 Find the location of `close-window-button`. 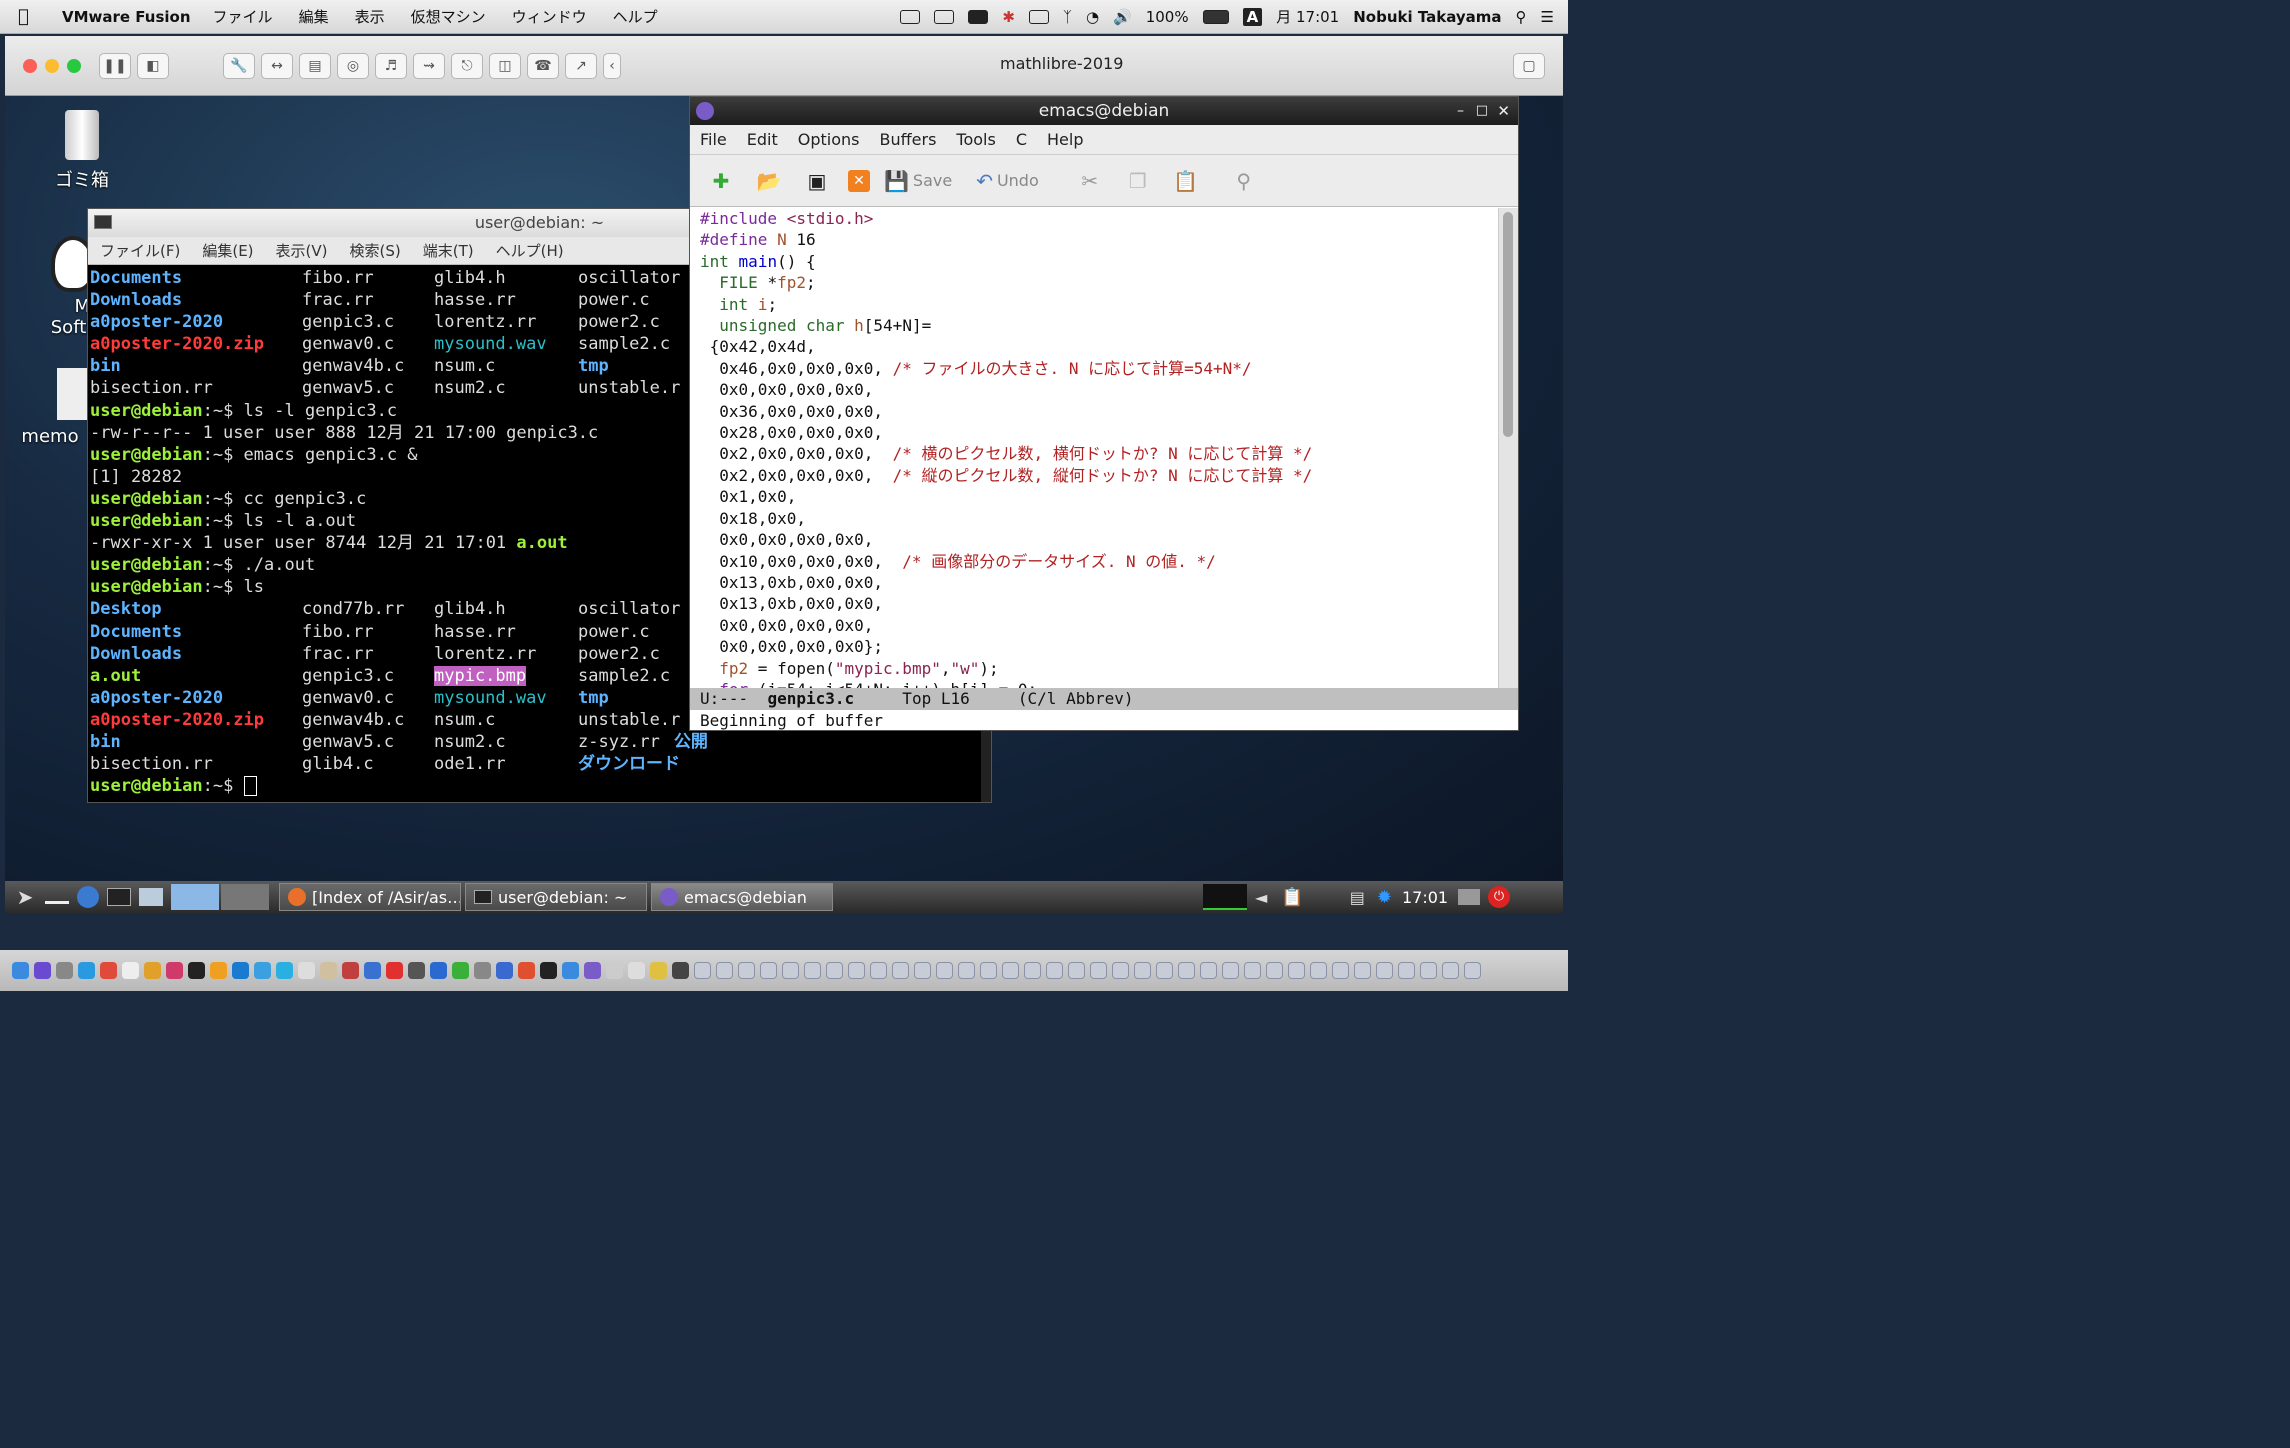

close-window-button is located at coordinates (30, 65).